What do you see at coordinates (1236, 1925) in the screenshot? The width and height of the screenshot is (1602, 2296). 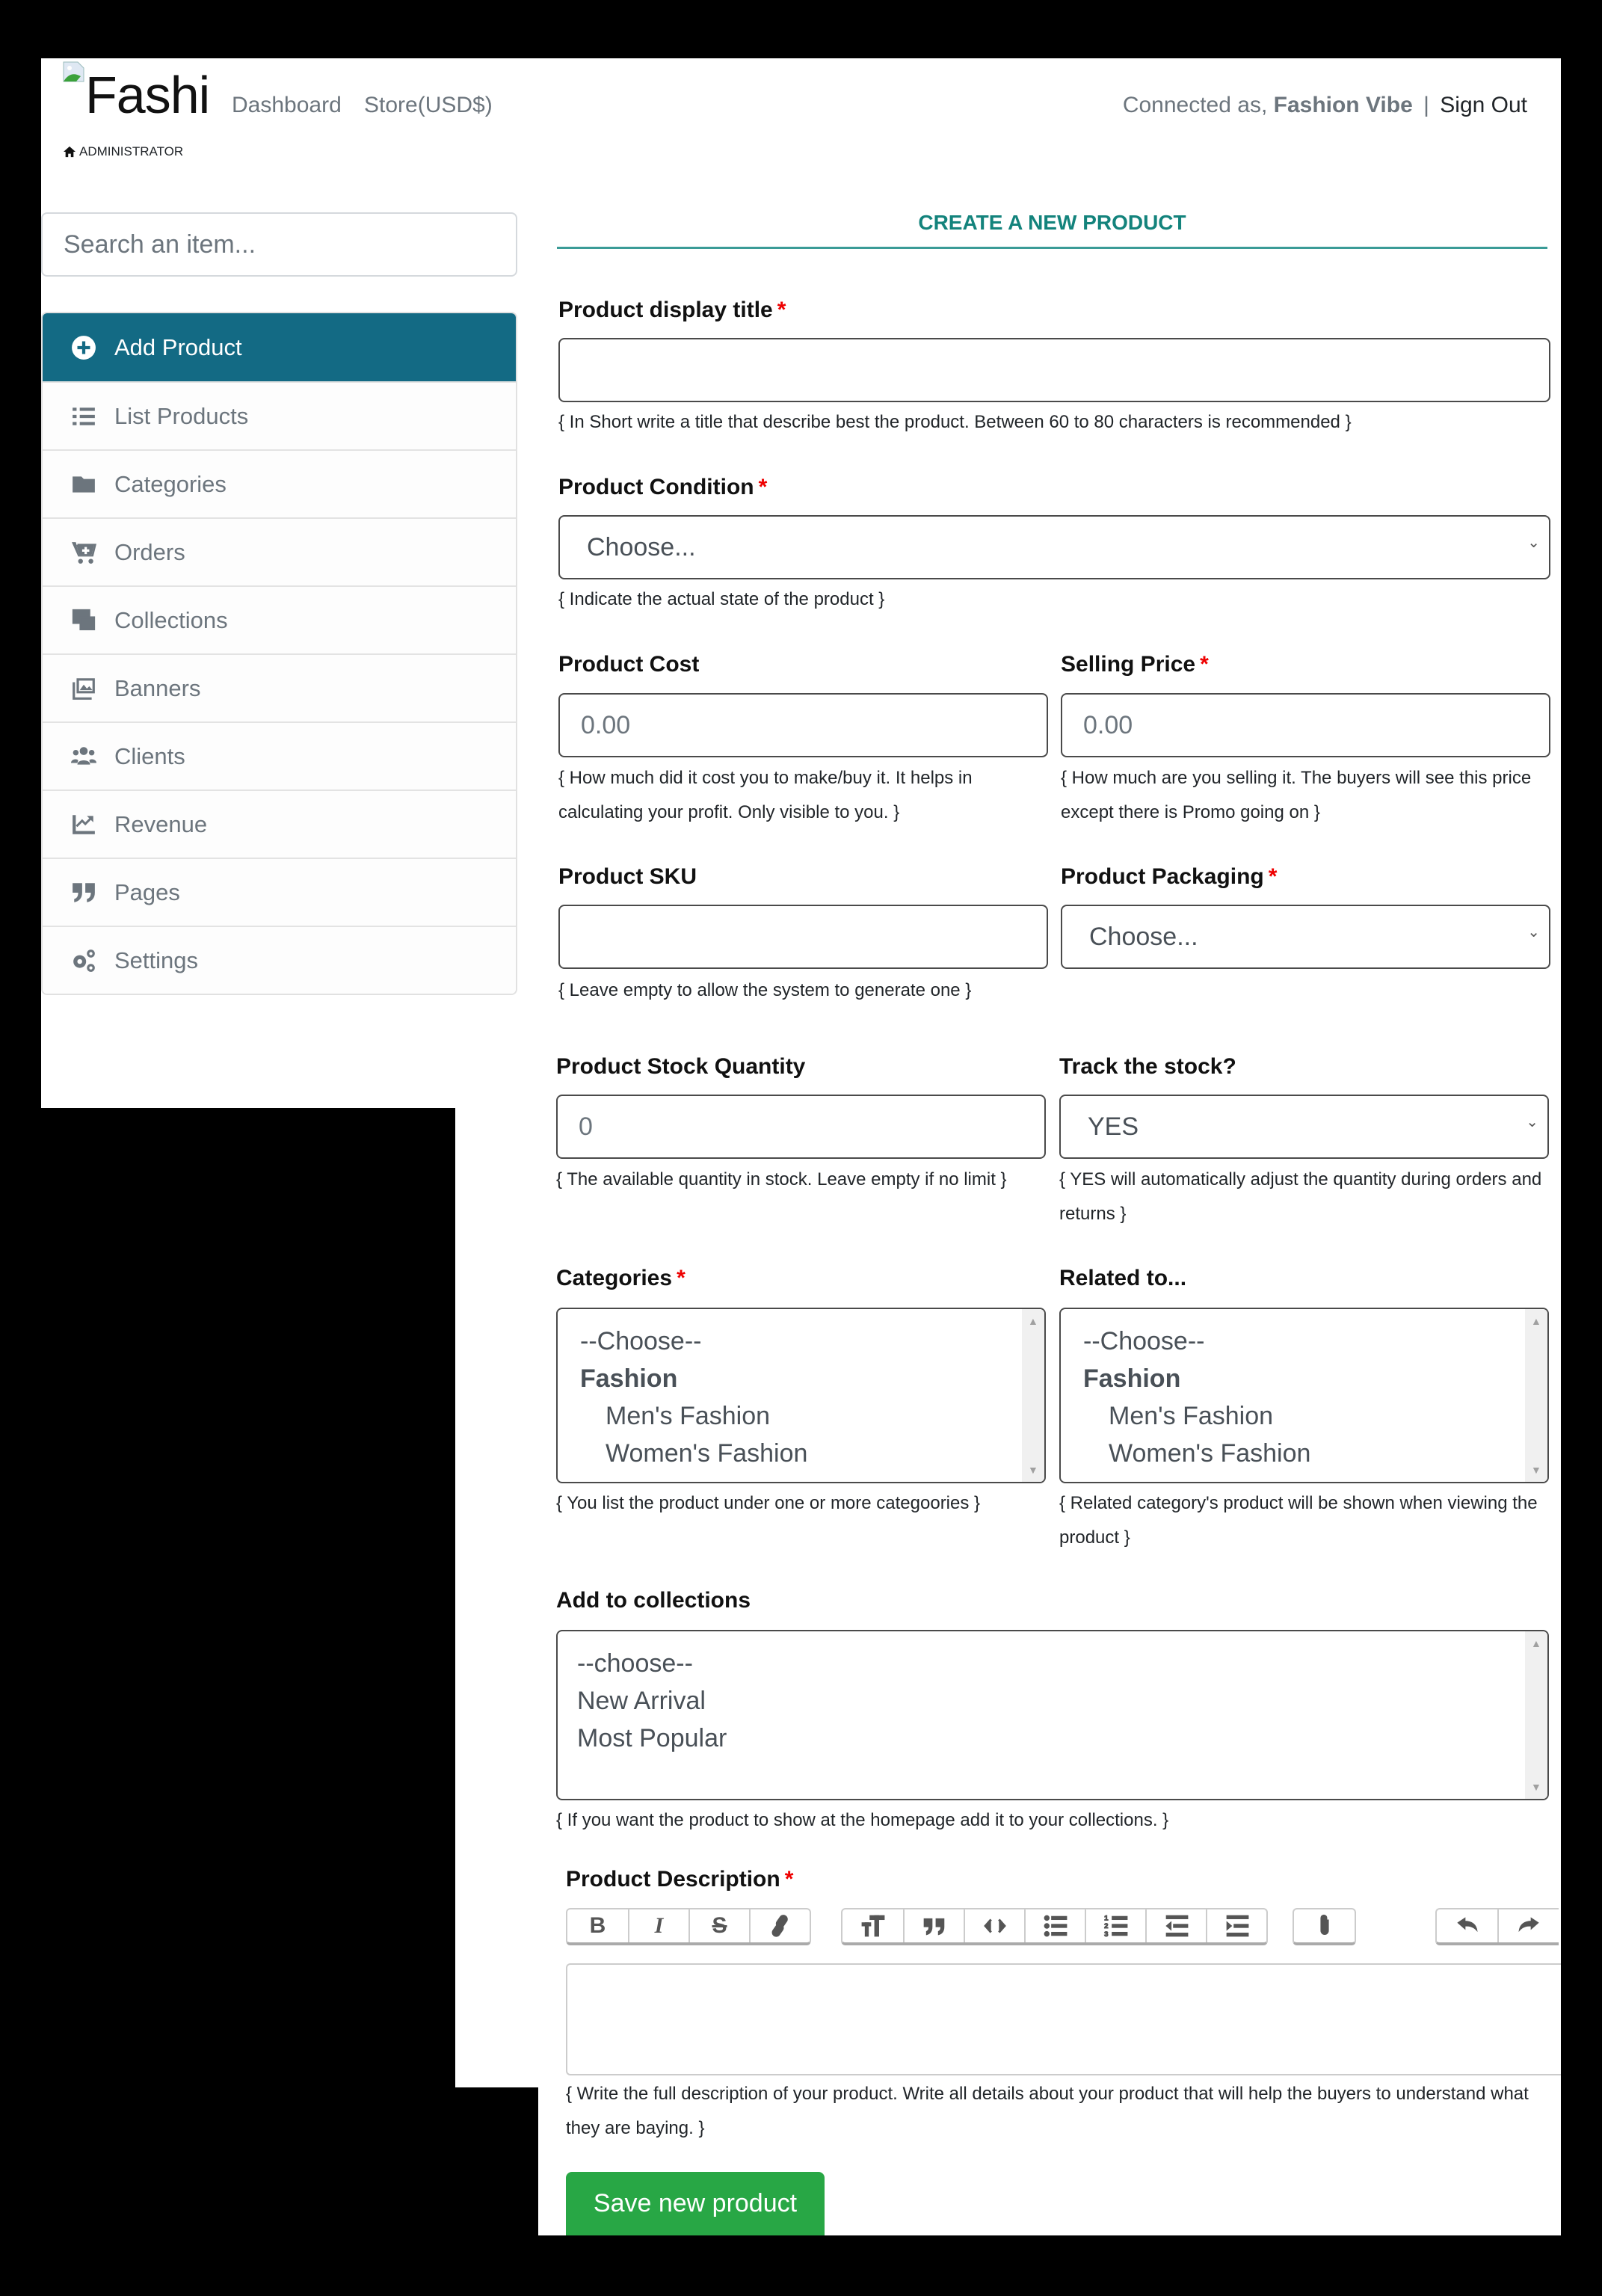 I see `indent-button` at bounding box center [1236, 1925].